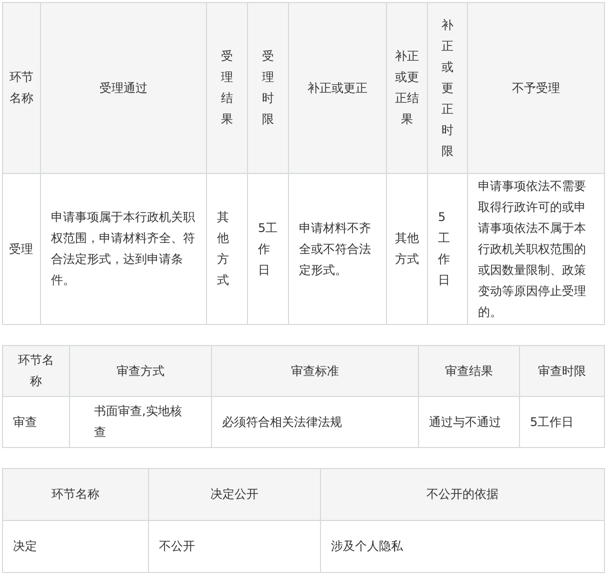 This screenshot has width=607, height=582. I want to click on header-cell: 决定公开, so click(234, 494).